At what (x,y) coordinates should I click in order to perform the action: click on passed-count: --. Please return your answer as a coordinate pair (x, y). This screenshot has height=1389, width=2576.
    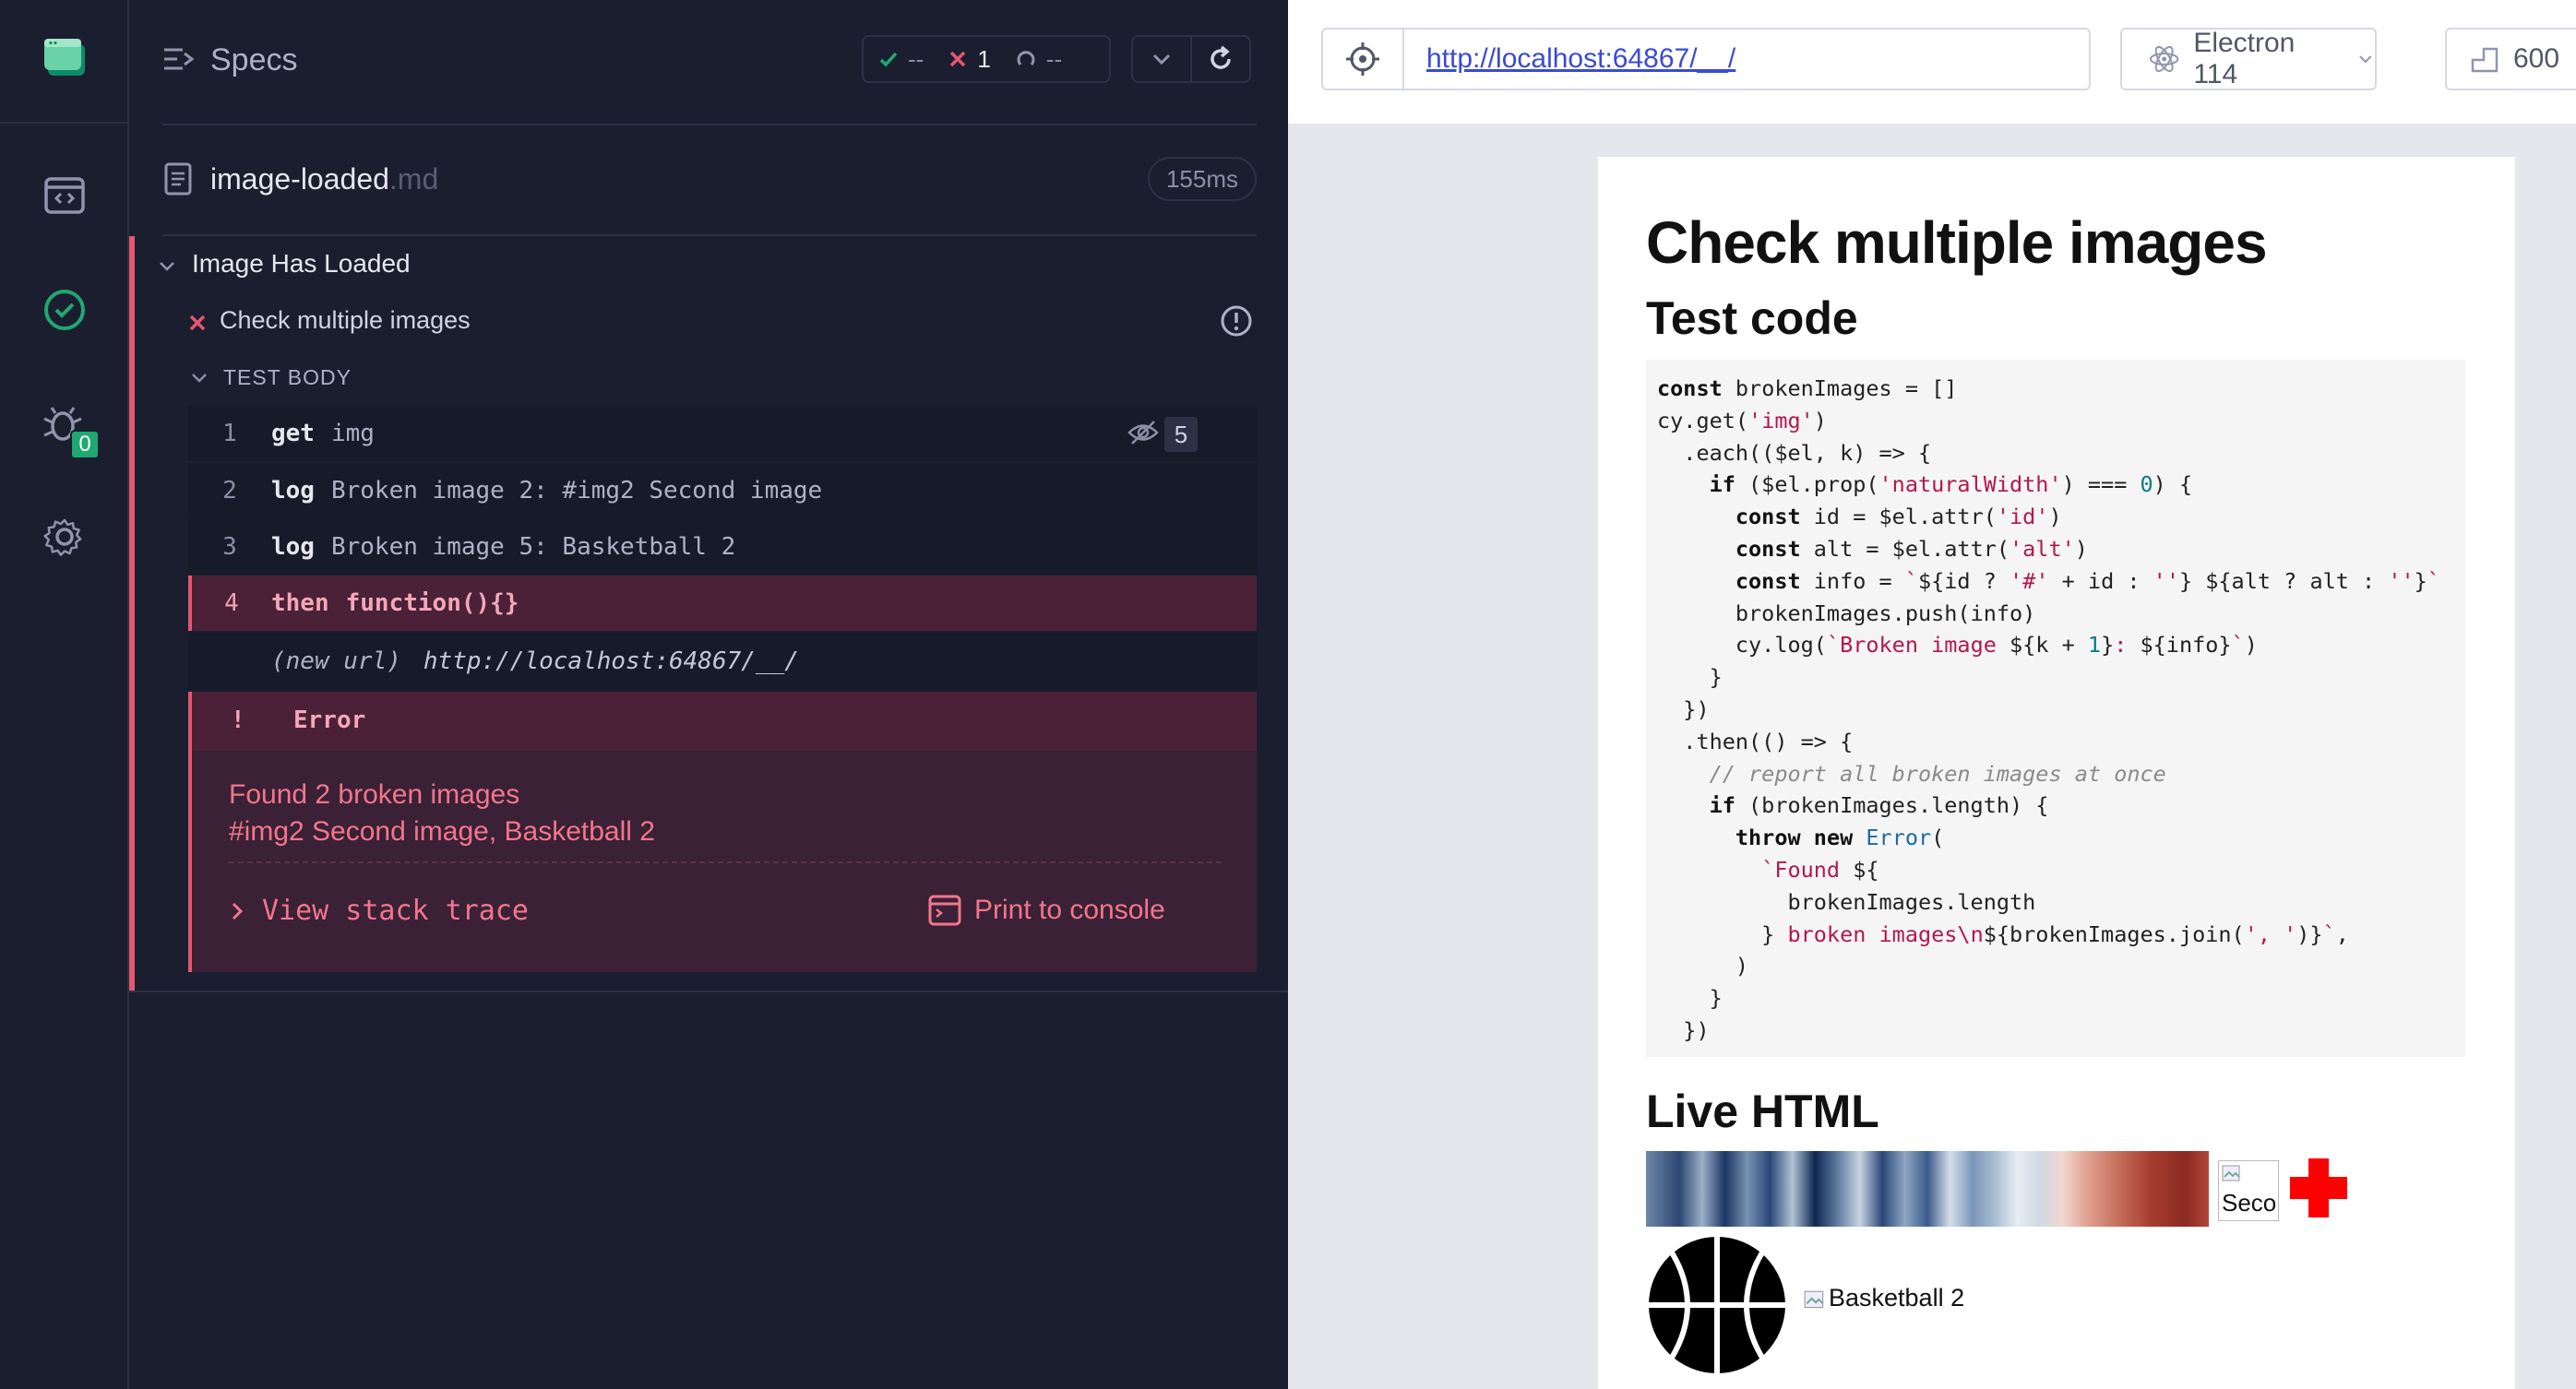
    Looking at the image, I should click on (916, 58).